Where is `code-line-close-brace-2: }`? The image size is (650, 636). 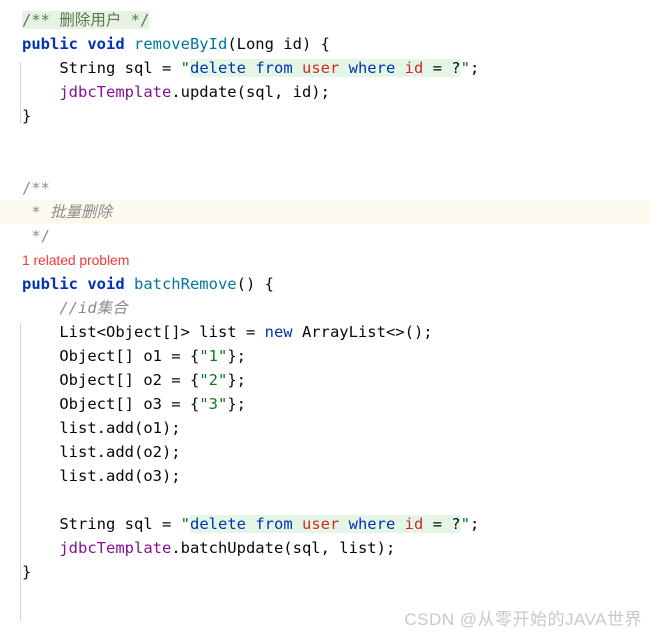
code-line-close-brace-2: } is located at coordinates (325, 572).